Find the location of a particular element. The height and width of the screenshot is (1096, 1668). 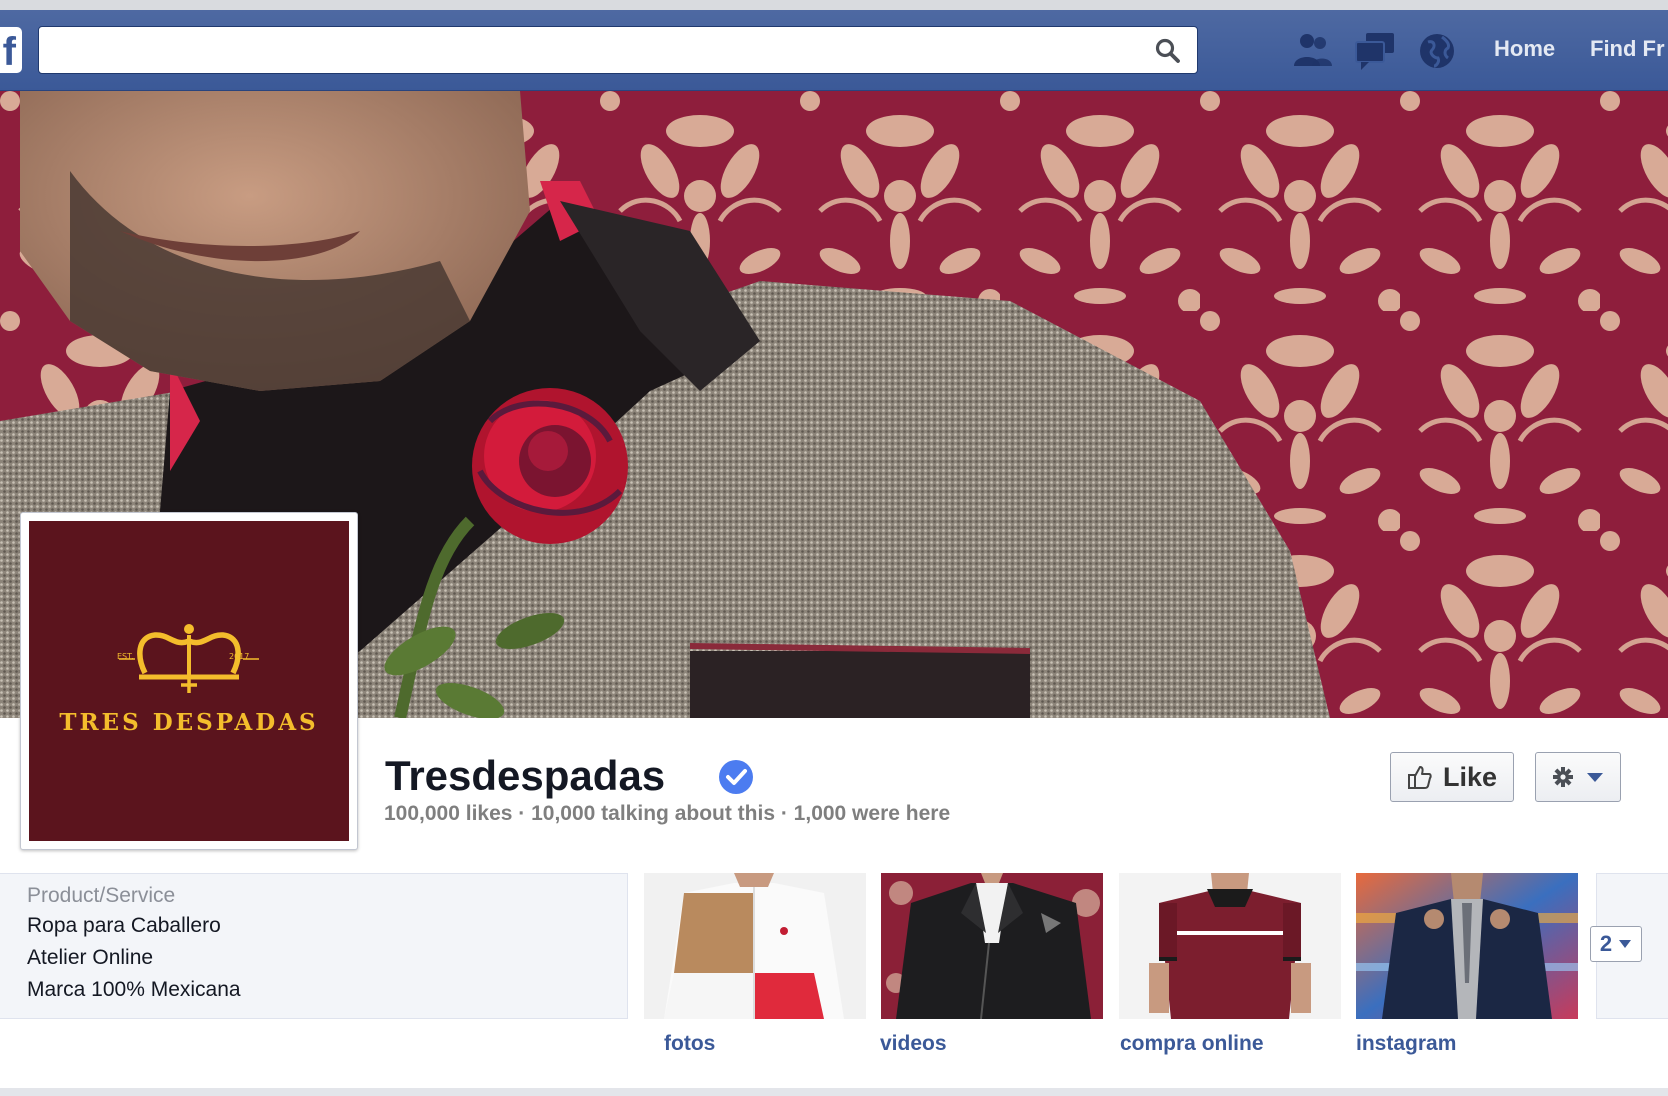

crown-logo-icon is located at coordinates (189, 658).